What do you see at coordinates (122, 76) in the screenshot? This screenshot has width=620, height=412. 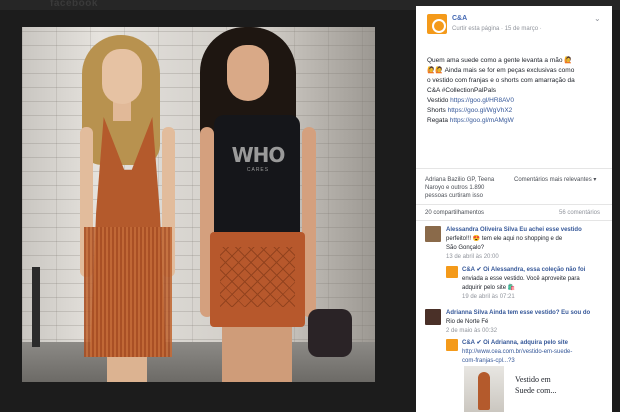 I see `model-1-face` at bounding box center [122, 76].